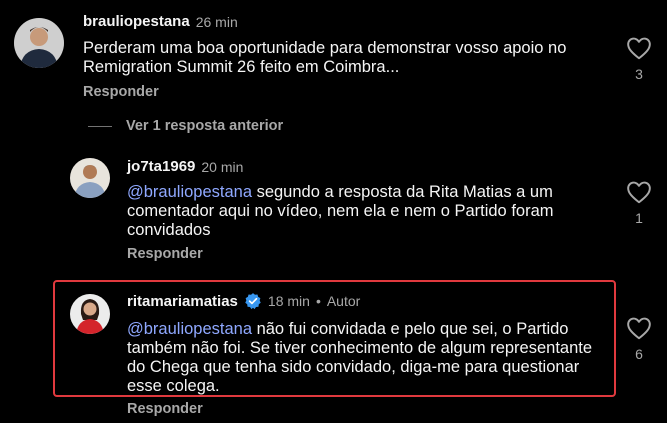 The height and width of the screenshot is (423, 667). I want to click on view-previous-label: Ver 1 resposta anterior, so click(205, 126).